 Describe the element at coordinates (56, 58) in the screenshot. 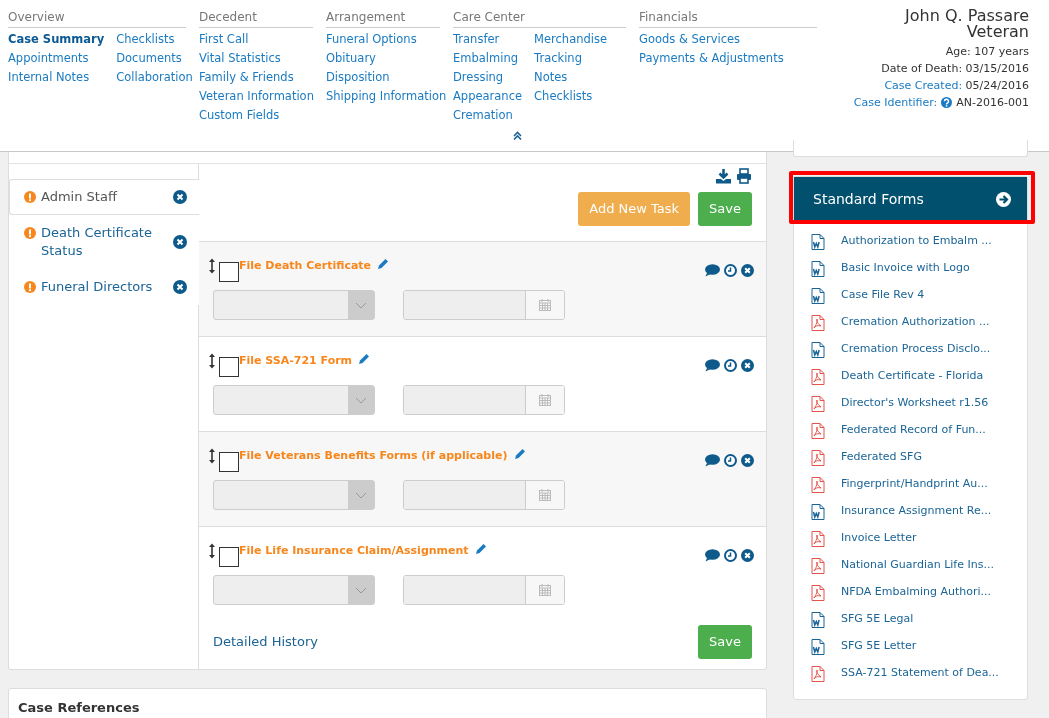

I see `nav-link: Appointments` at that location.